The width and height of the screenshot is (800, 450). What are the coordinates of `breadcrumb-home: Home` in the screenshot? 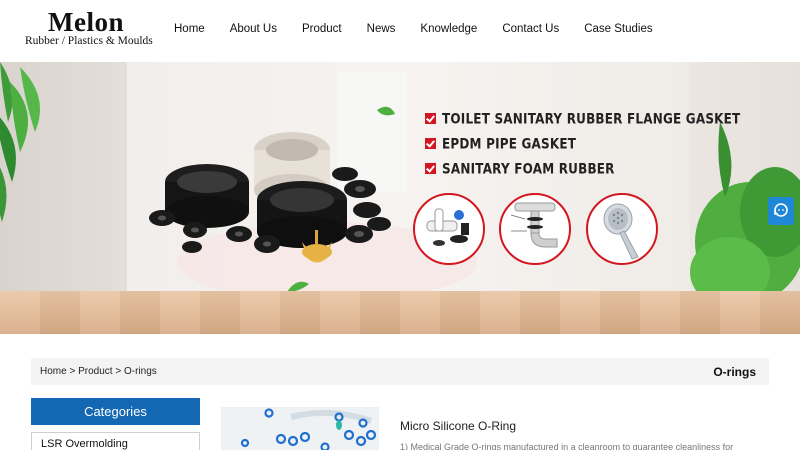 It's located at (53, 371).